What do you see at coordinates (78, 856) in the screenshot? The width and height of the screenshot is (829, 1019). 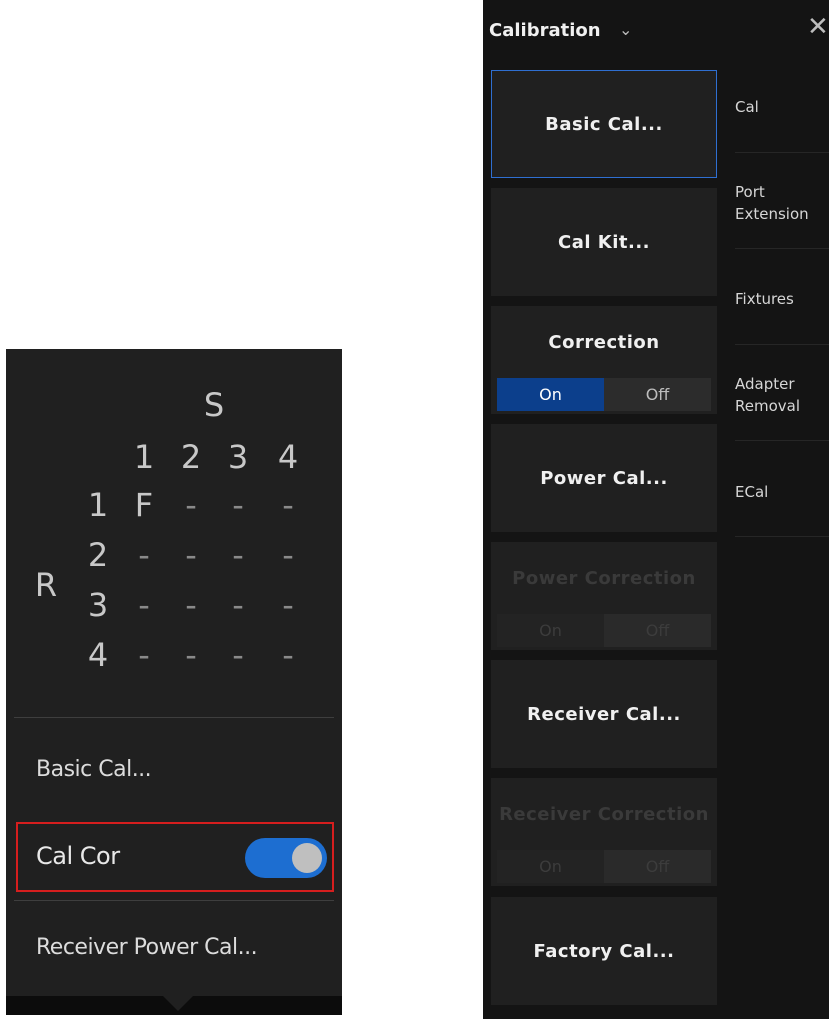 I see `cal-cor-label: Cal Cor` at bounding box center [78, 856].